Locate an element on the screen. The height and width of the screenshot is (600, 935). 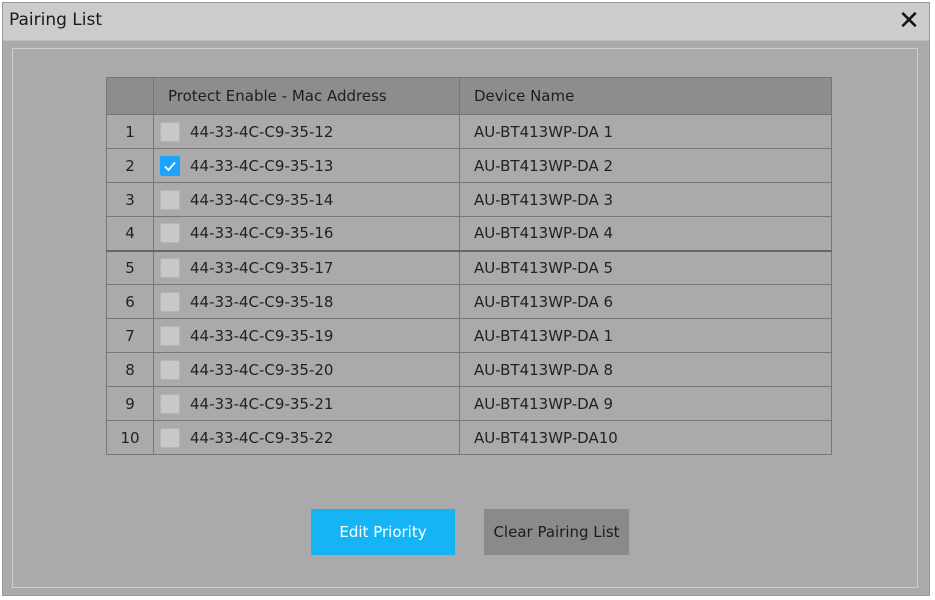
mac-cell: 44-33-4C-C9-35-13 is located at coordinates (306, 165).